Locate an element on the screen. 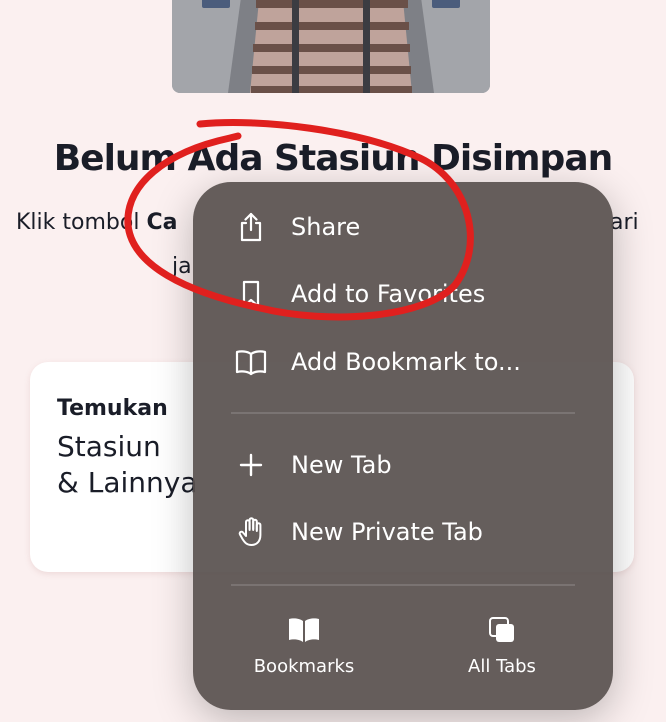 This screenshot has height=722, width=666. bookmark-icon is located at coordinates (251, 294).